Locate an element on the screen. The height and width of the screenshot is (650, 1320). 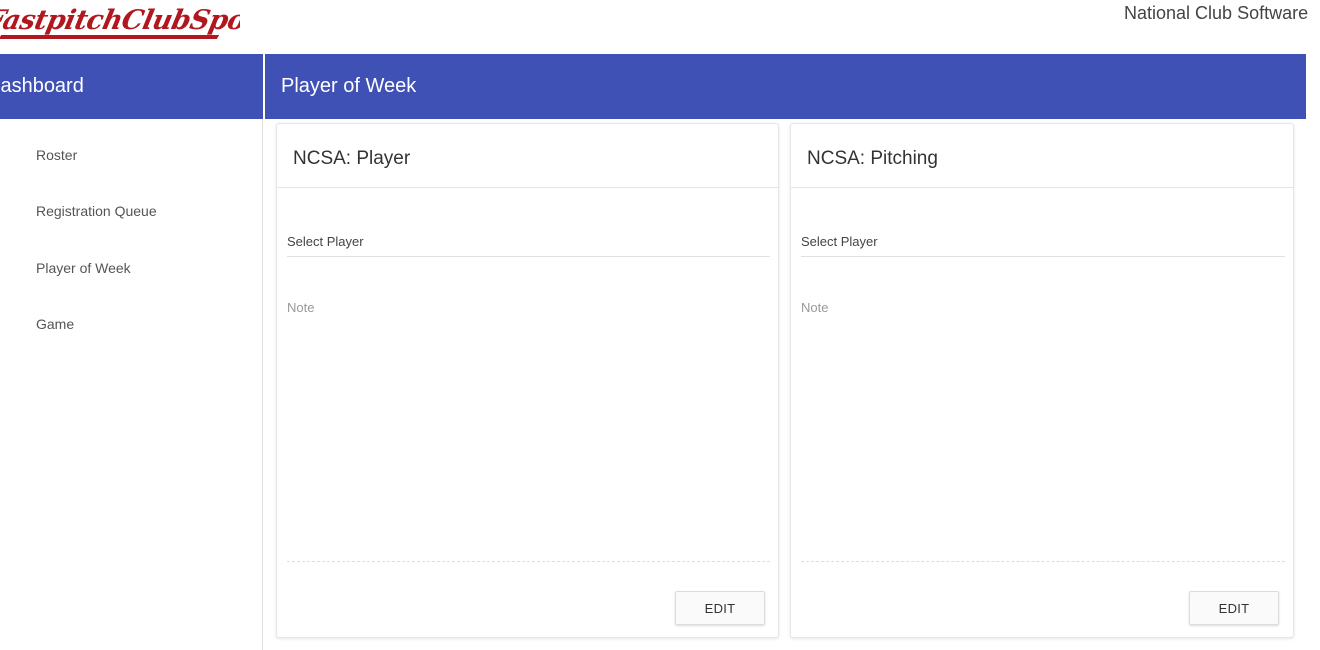
logo: FastpitchClubSports is located at coordinates (120, 23).